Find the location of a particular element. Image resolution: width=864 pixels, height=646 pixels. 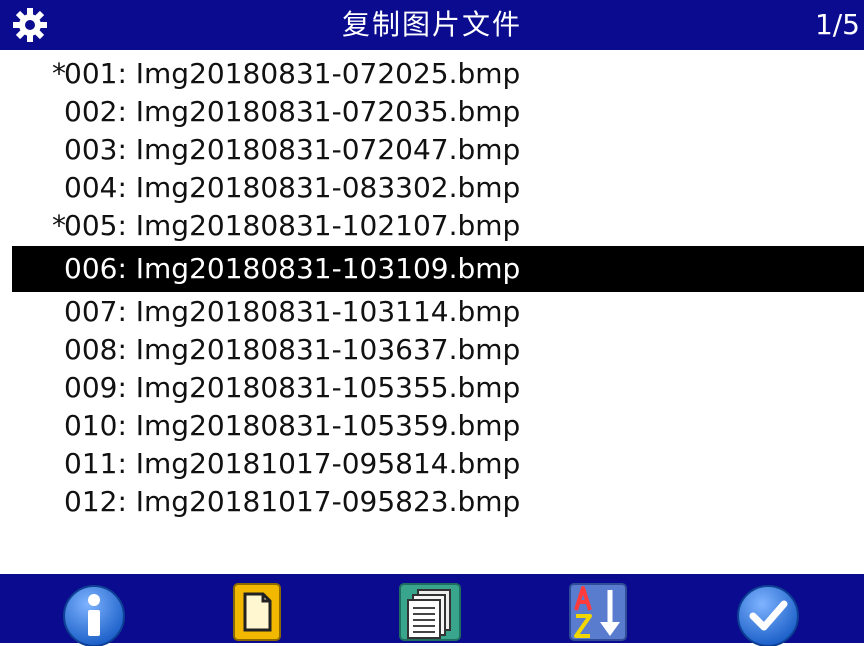

screen-title: 复制图片文件 is located at coordinates (431, 24).